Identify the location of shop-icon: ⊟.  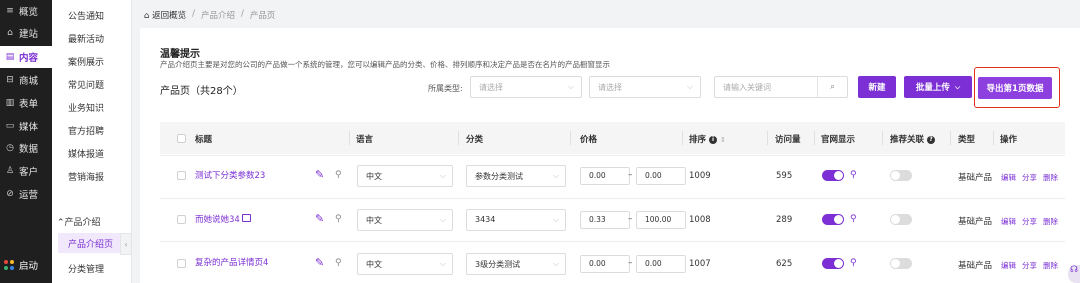
(10, 80).